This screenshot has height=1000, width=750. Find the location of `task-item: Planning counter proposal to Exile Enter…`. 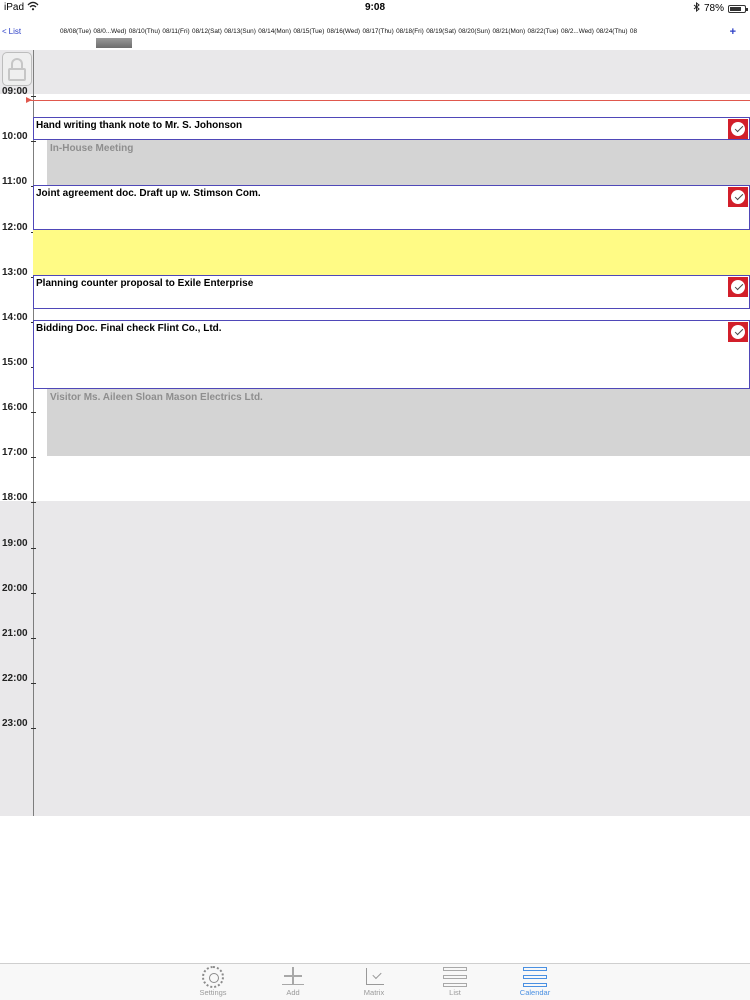

task-item: Planning counter proposal to Exile Enter… is located at coordinates (391, 292).